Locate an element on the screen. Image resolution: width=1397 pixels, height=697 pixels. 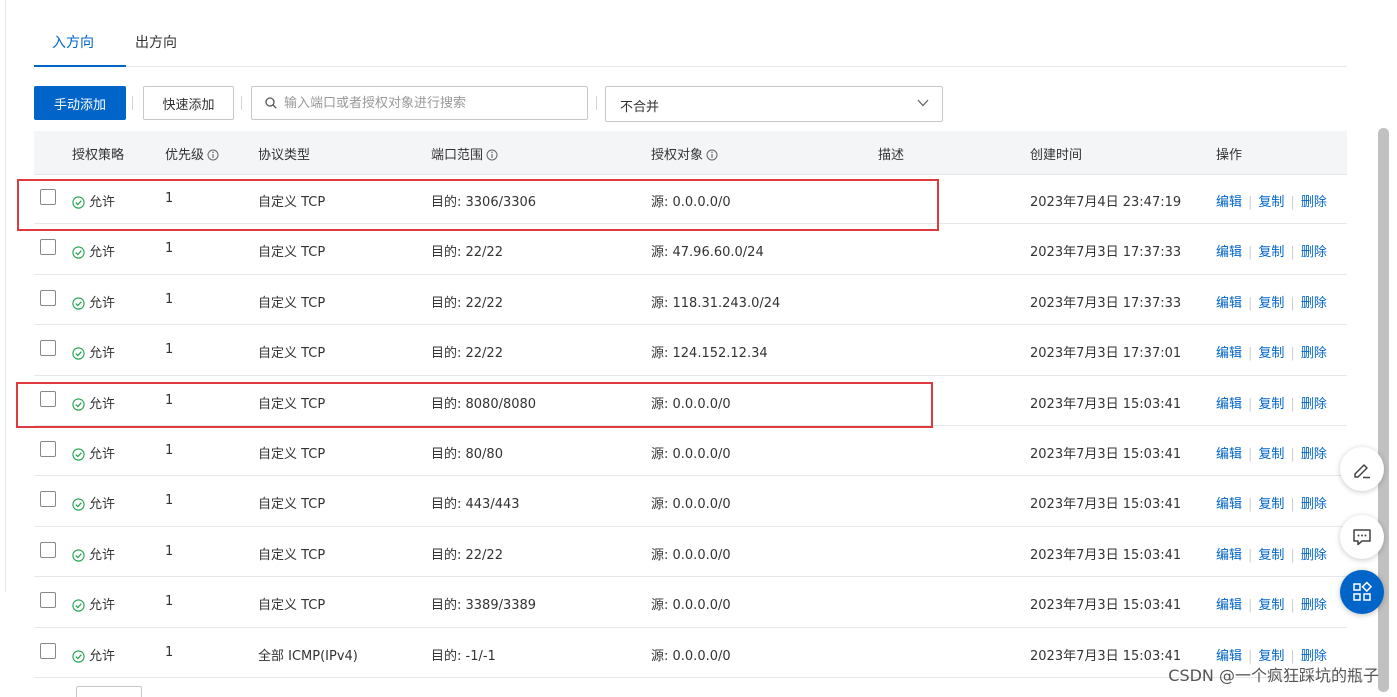
created-time-cell: 2023年7月4日 23:47:19 is located at coordinates (1106, 202).